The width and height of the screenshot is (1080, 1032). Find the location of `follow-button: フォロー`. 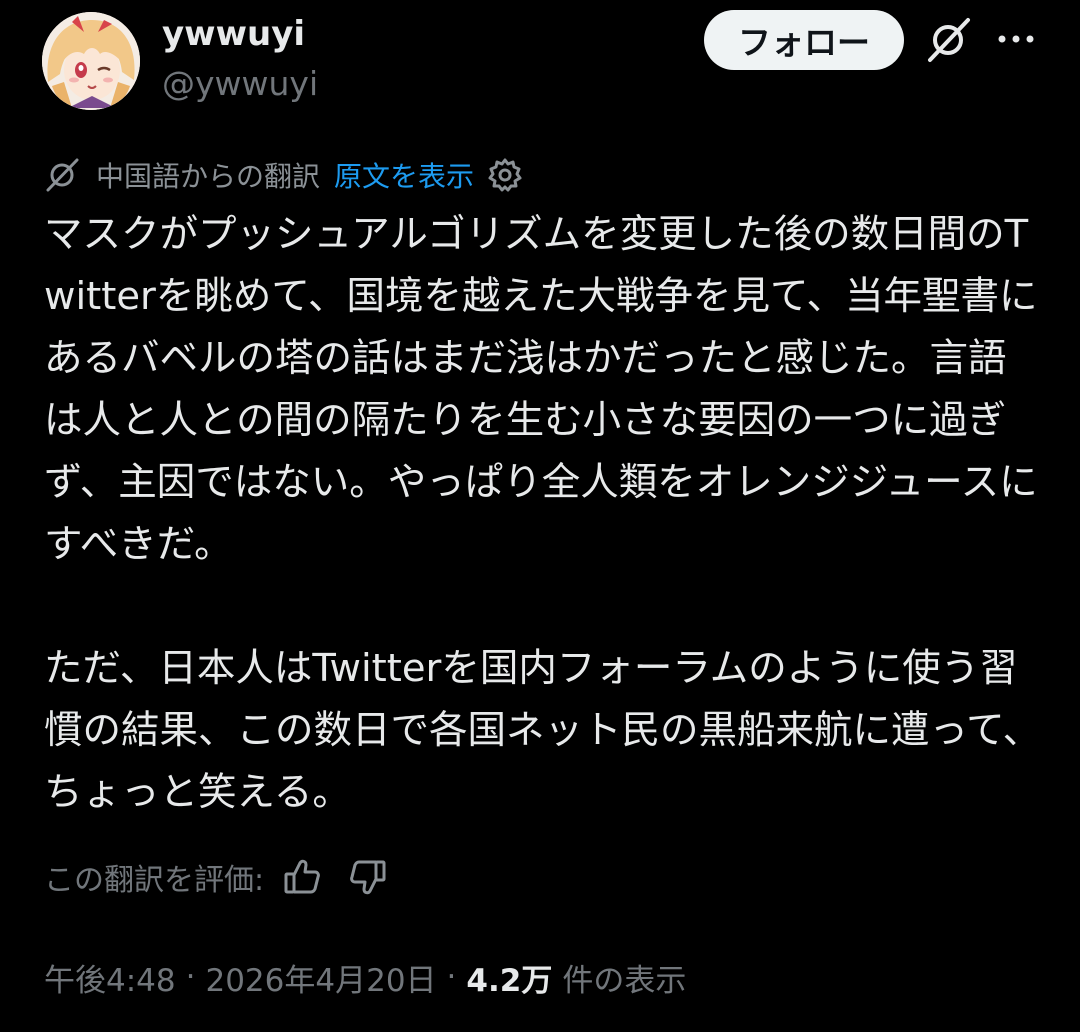

follow-button: フォロー is located at coordinates (804, 40).